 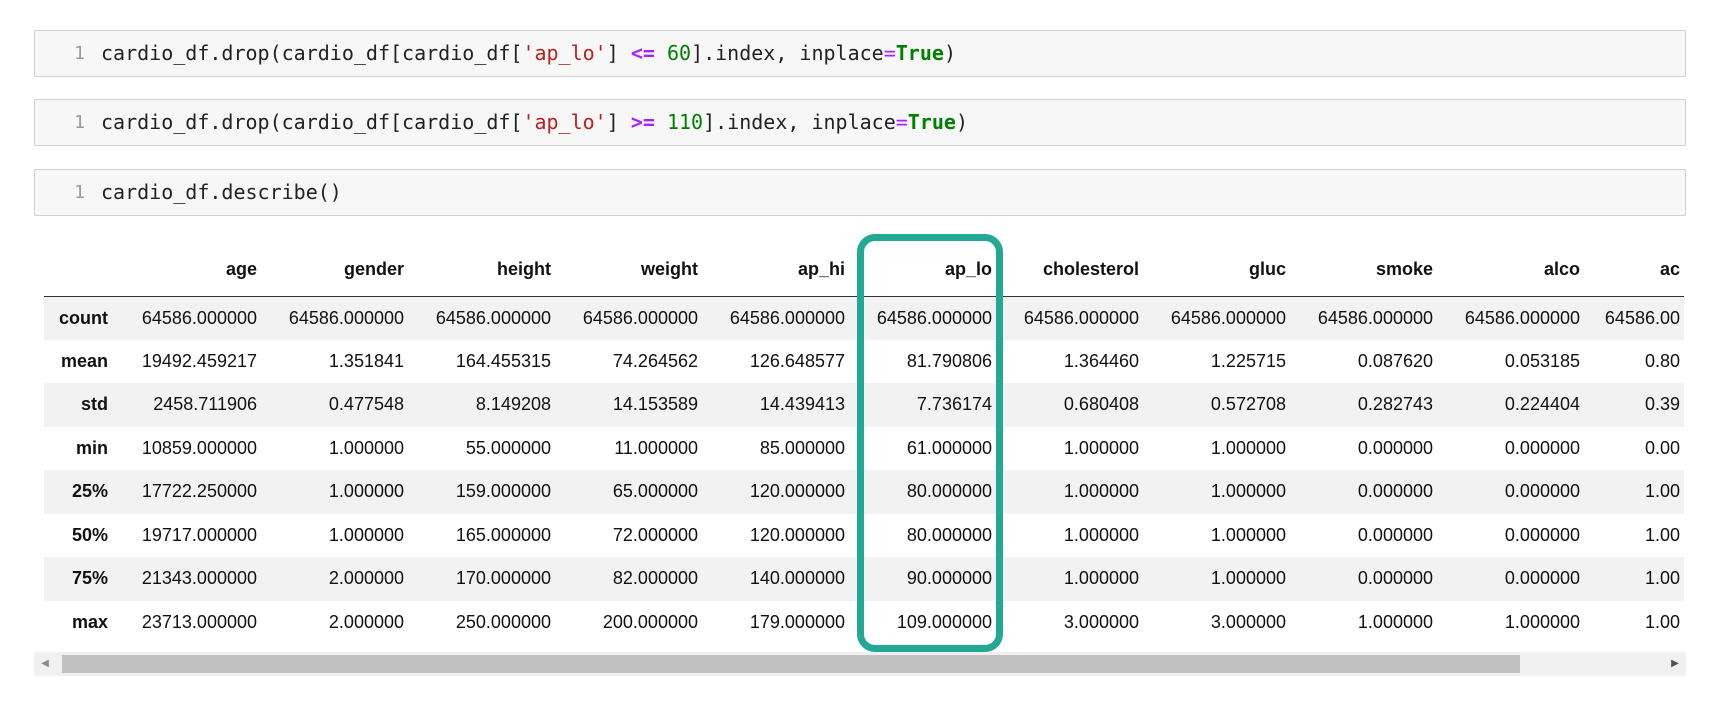 What do you see at coordinates (1662, 360) in the screenshot?
I see `table-cell: 0.80` at bounding box center [1662, 360].